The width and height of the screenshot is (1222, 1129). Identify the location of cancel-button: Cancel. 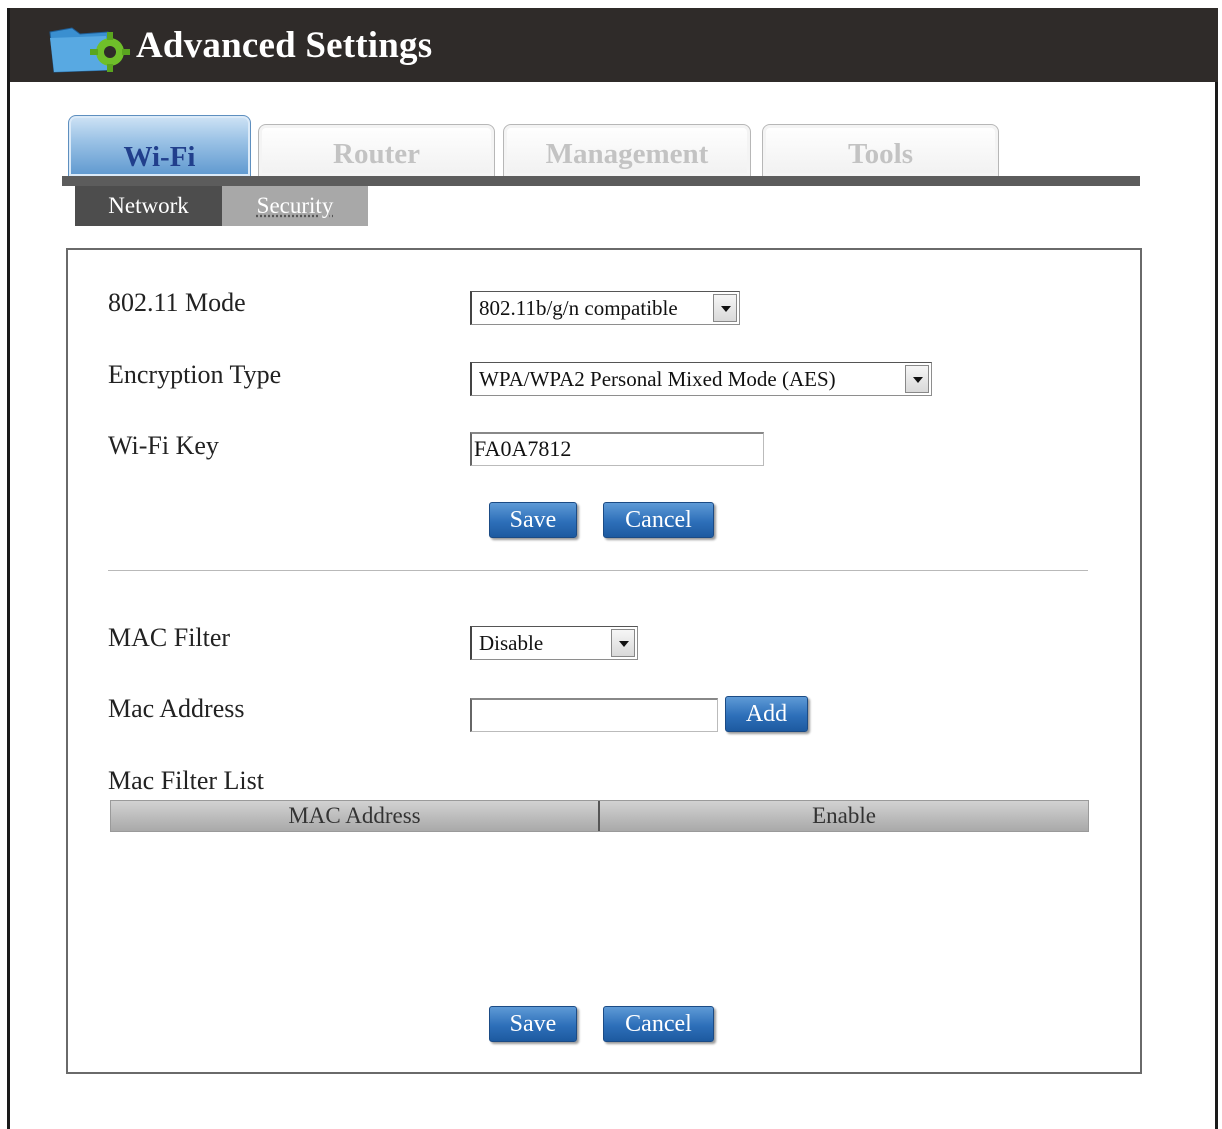
(658, 520).